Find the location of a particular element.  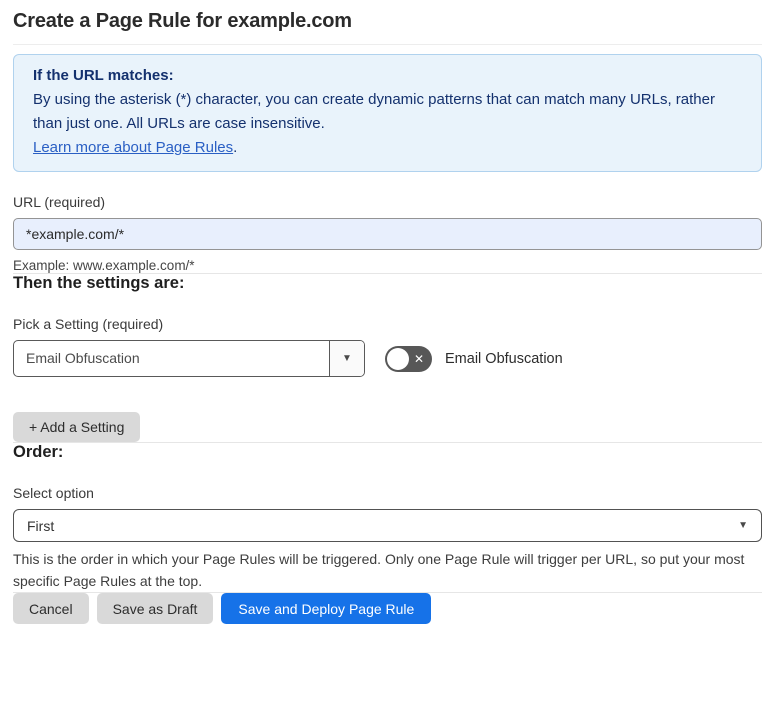

cancel-button: Cancel is located at coordinates (51, 608).